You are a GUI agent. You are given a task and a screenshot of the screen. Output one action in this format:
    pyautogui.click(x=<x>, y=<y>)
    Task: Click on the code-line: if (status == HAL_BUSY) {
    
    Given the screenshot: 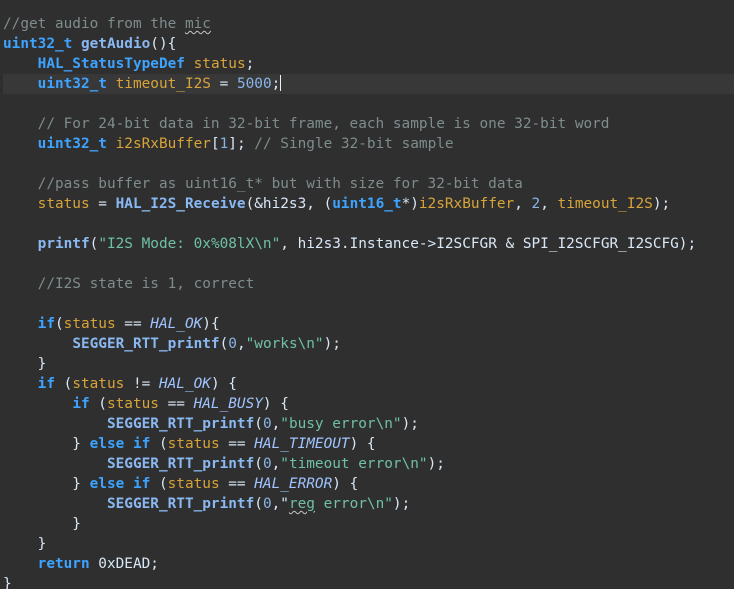 What is the action you would take?
    pyautogui.click(x=368, y=404)
    